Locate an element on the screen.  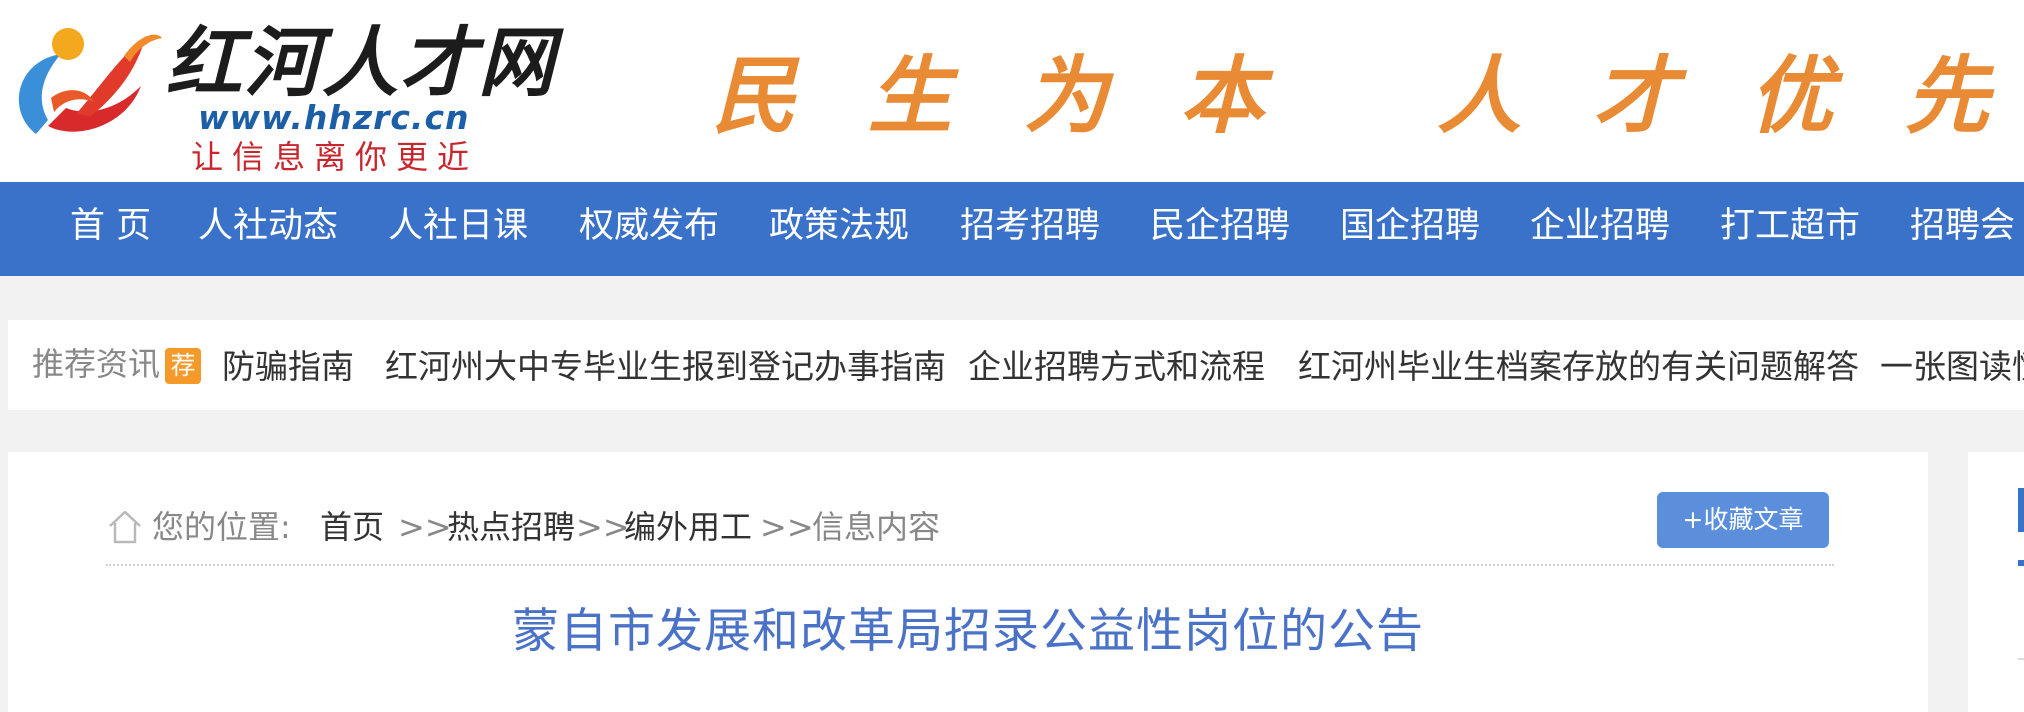
breadcrumb-category: 编外用工 is located at coordinates (688, 527).